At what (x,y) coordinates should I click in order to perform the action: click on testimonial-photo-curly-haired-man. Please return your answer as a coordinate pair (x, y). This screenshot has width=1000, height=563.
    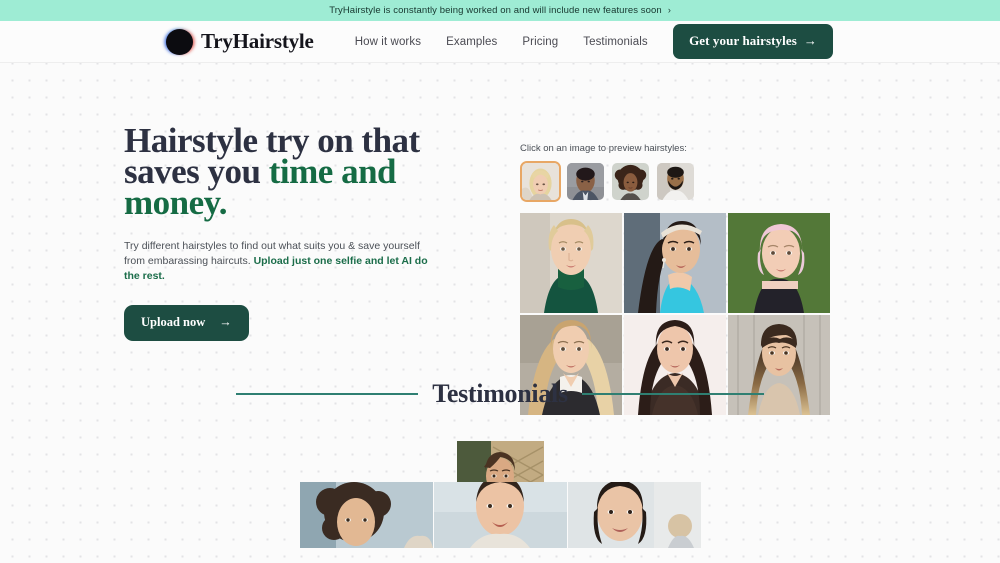
    Looking at the image, I should click on (366, 515).